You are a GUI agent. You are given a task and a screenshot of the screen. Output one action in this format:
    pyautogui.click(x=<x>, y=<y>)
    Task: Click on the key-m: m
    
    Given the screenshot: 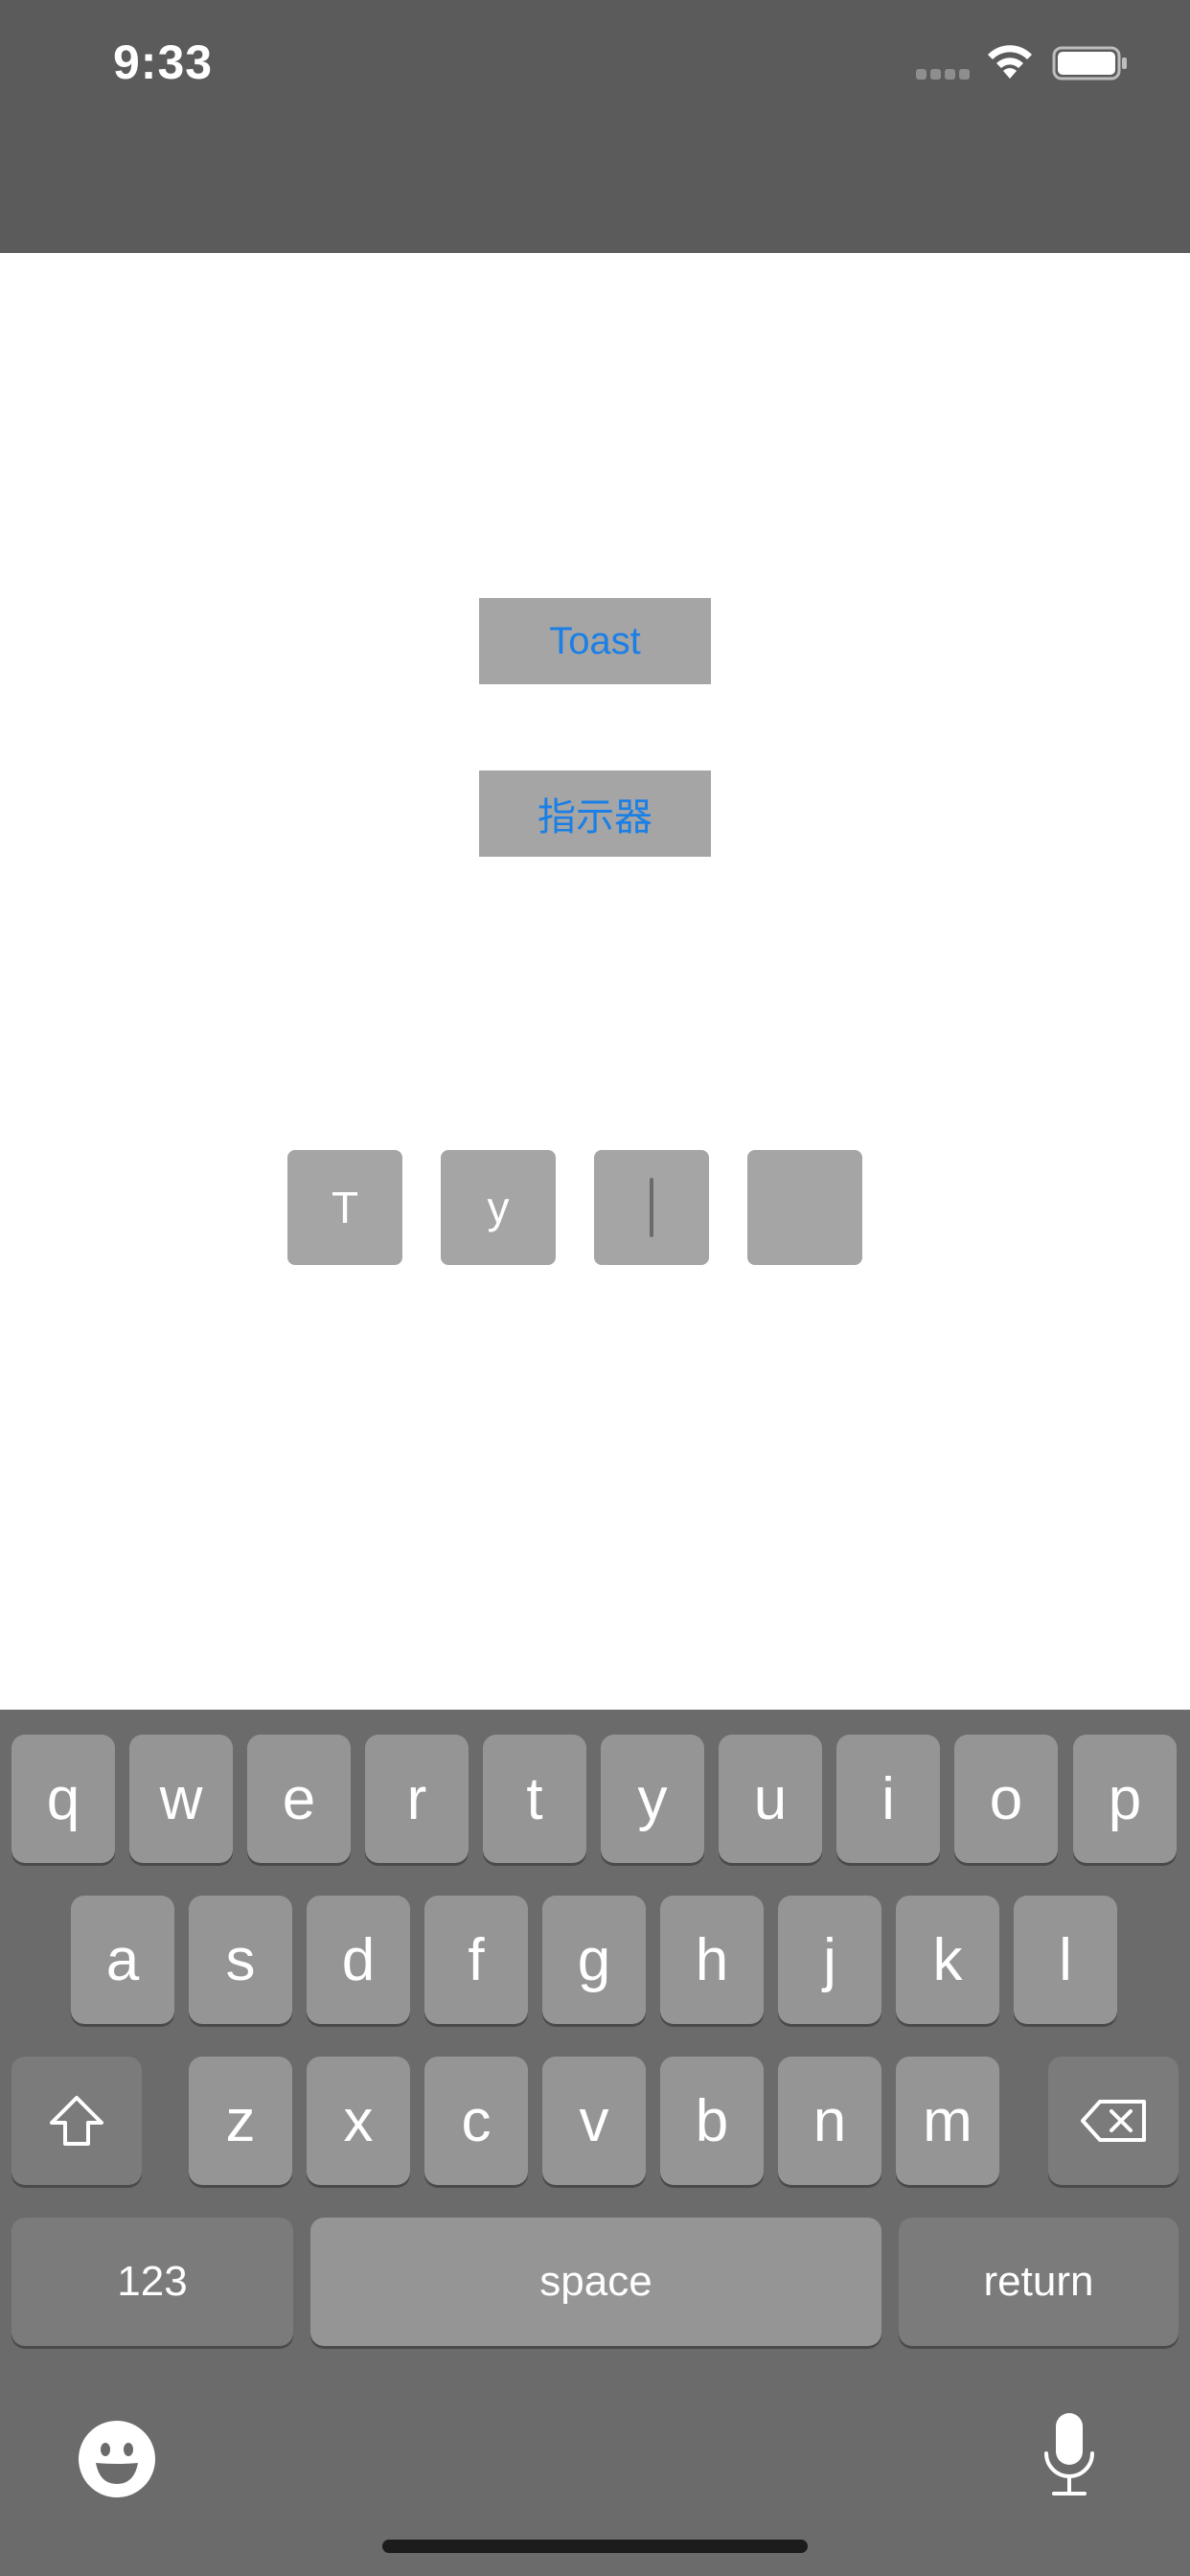 What is the action you would take?
    pyautogui.click(x=948, y=2121)
    